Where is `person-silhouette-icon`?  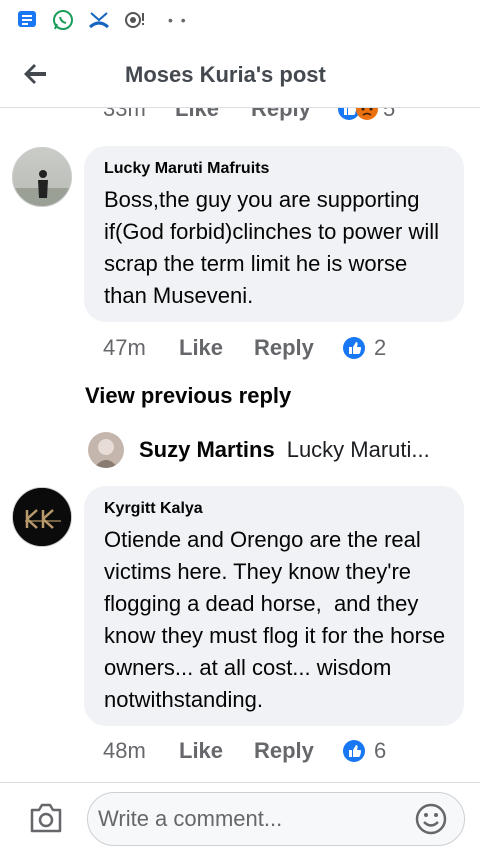
person-silhouette-icon is located at coordinates (42, 188).